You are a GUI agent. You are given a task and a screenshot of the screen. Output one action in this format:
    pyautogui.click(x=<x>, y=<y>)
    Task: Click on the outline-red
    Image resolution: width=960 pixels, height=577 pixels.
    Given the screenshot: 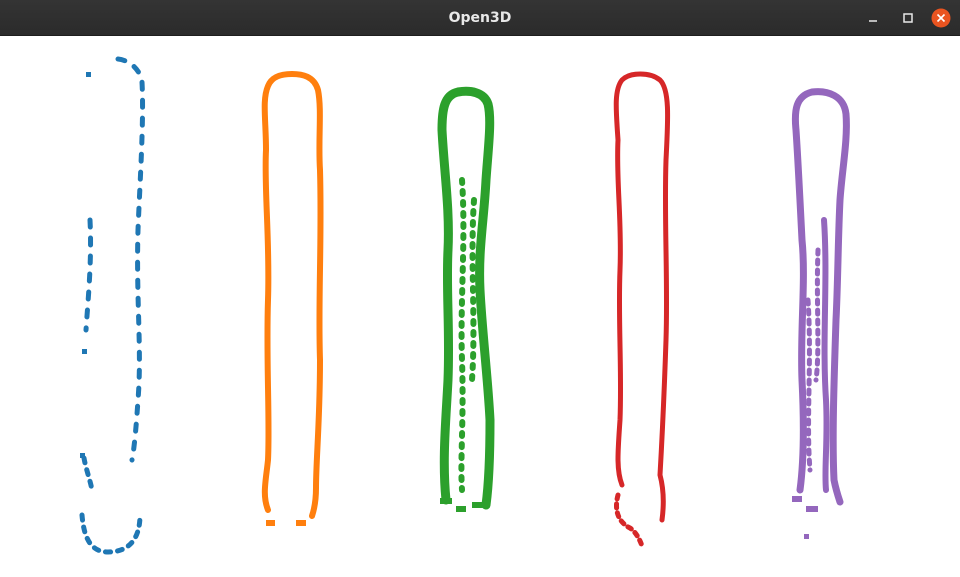 What is the action you would take?
    pyautogui.click(x=642, y=310)
    